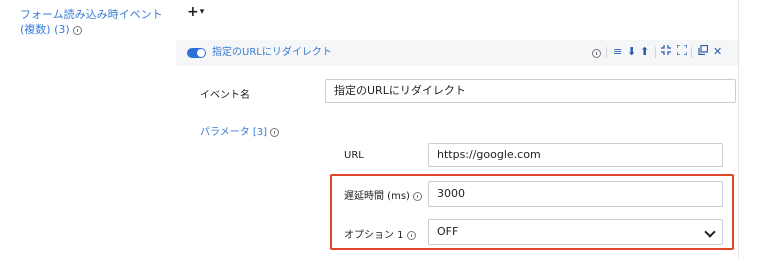  Describe the element at coordinates (377, 196) in the screenshot. I see `delay-label-text: 遅延時間 (ms)` at that location.